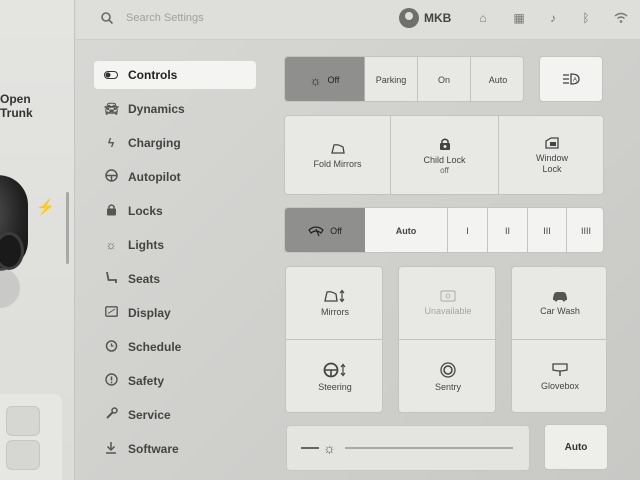 This screenshot has width=640, height=480. I want to click on wipers-speed-label: III, so click(547, 231).